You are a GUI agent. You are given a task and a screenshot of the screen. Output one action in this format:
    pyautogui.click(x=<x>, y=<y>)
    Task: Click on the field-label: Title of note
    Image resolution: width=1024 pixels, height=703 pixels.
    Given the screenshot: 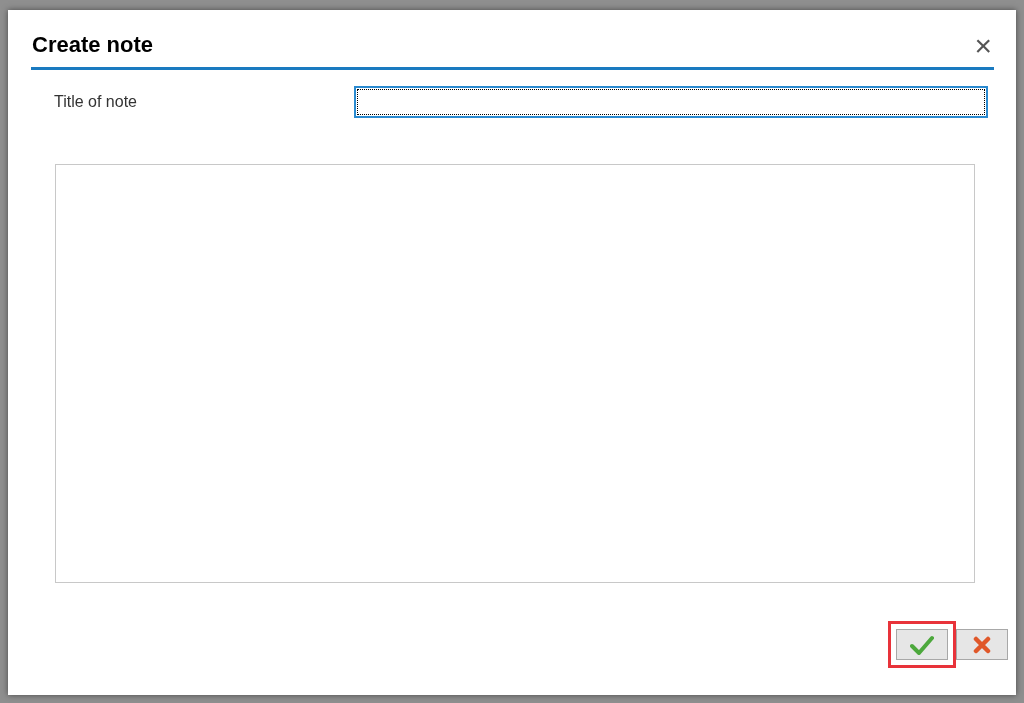 What is the action you would take?
    pyautogui.click(x=95, y=102)
    